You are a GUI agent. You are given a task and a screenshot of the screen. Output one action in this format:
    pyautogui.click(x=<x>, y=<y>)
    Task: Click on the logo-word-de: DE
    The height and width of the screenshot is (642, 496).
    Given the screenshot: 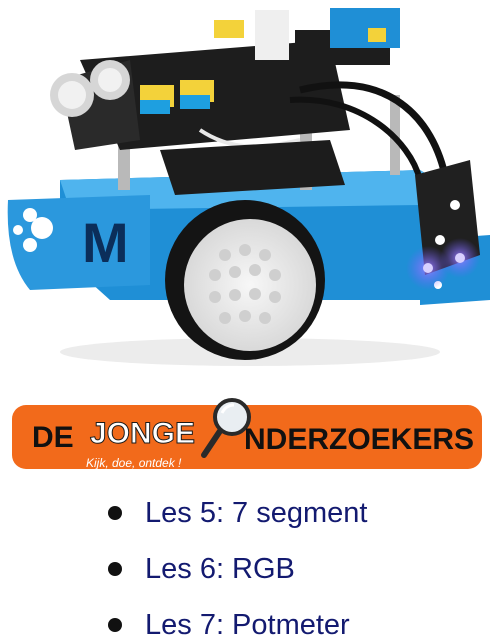 What is the action you would take?
    pyautogui.click(x=53, y=437)
    